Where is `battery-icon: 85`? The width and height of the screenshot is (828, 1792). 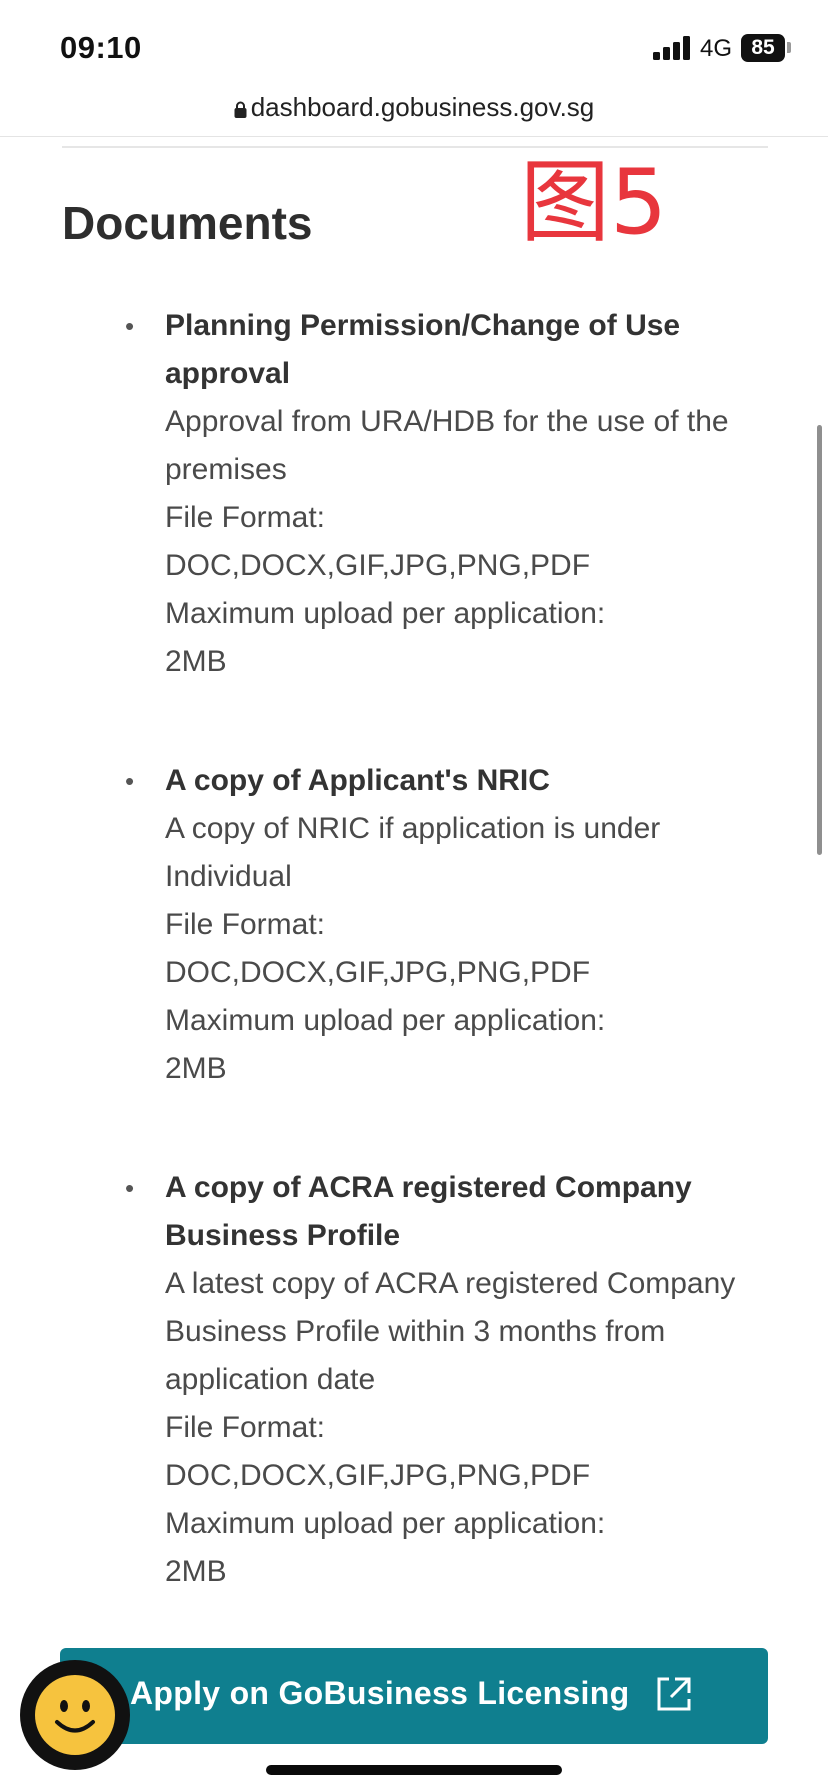
battery-icon: 85 is located at coordinates (763, 48).